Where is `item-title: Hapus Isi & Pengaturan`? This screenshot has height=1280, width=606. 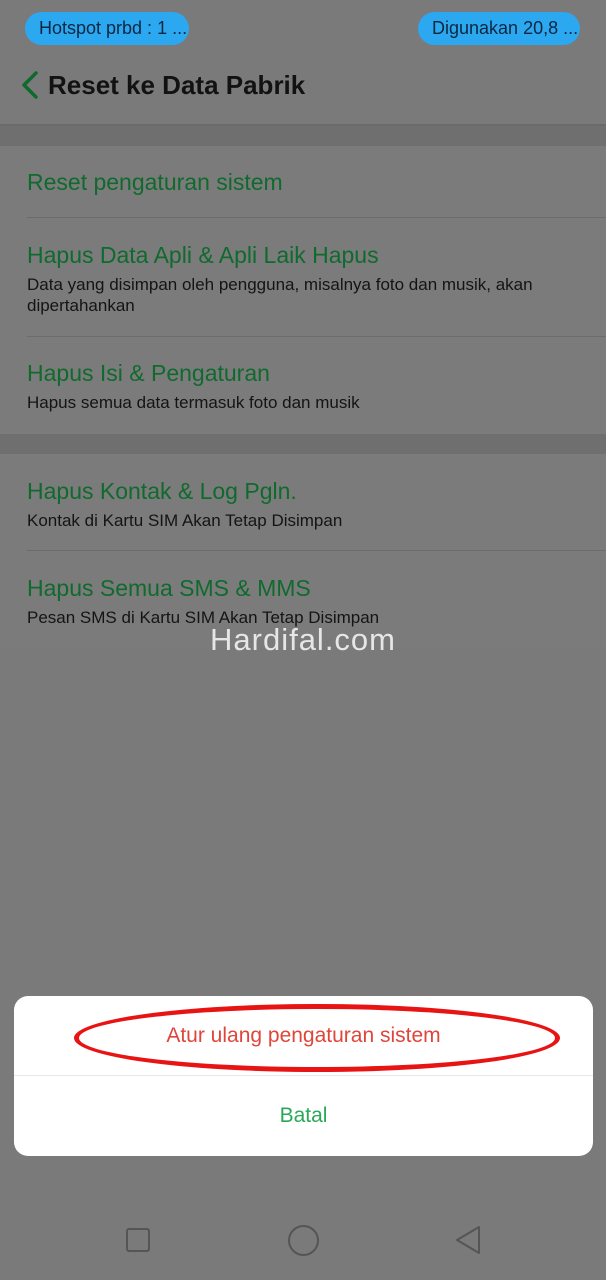
item-title: Hapus Isi & Pengaturan is located at coordinates (148, 373).